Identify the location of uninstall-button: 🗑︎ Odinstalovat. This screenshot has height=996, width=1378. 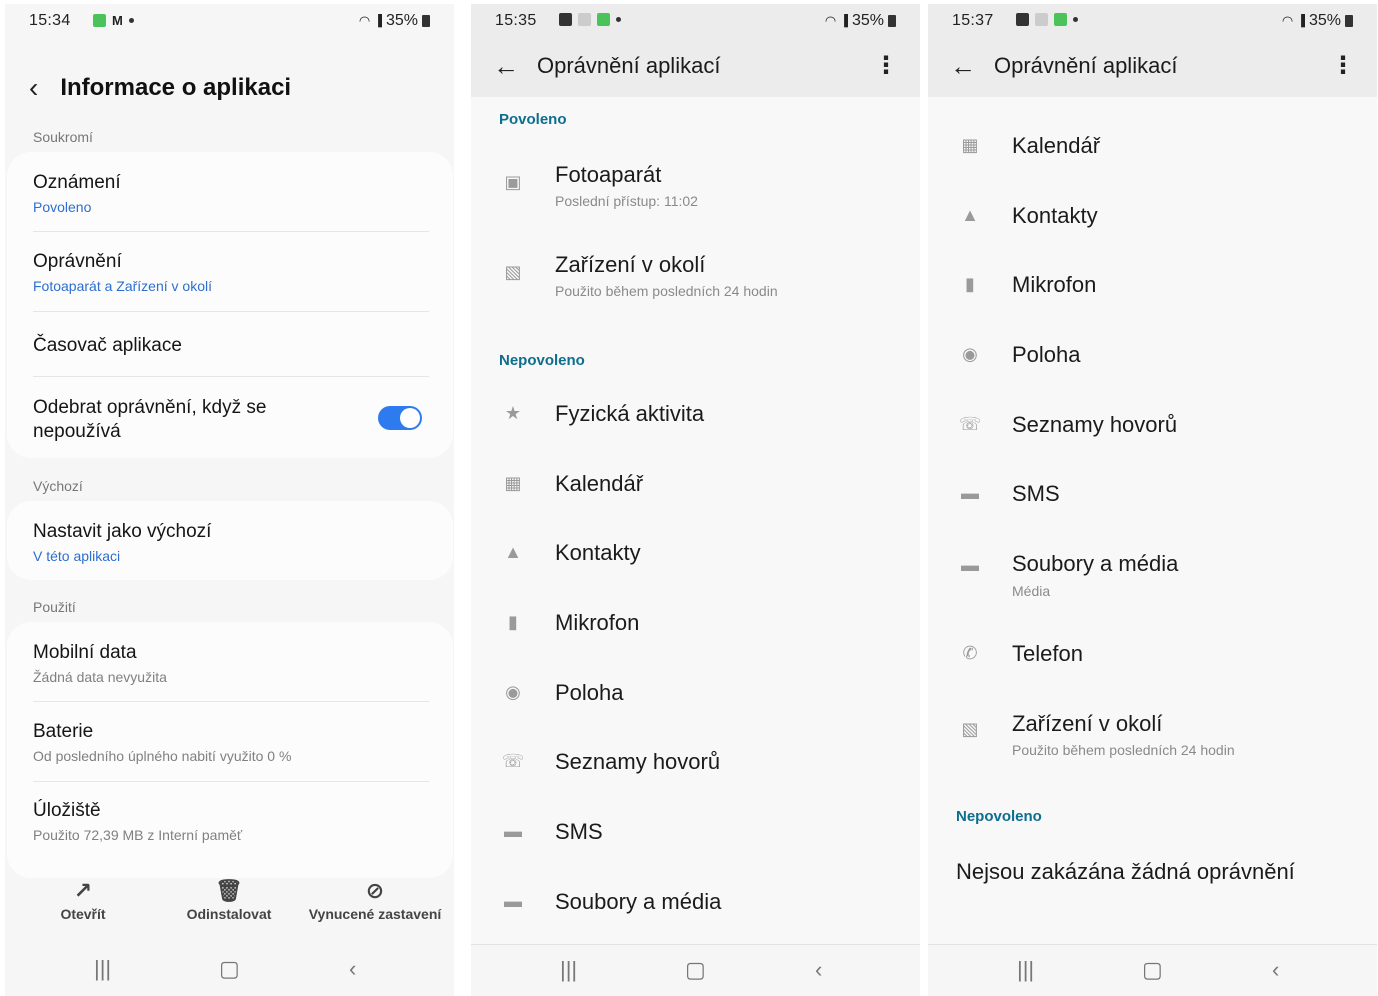
(229, 899).